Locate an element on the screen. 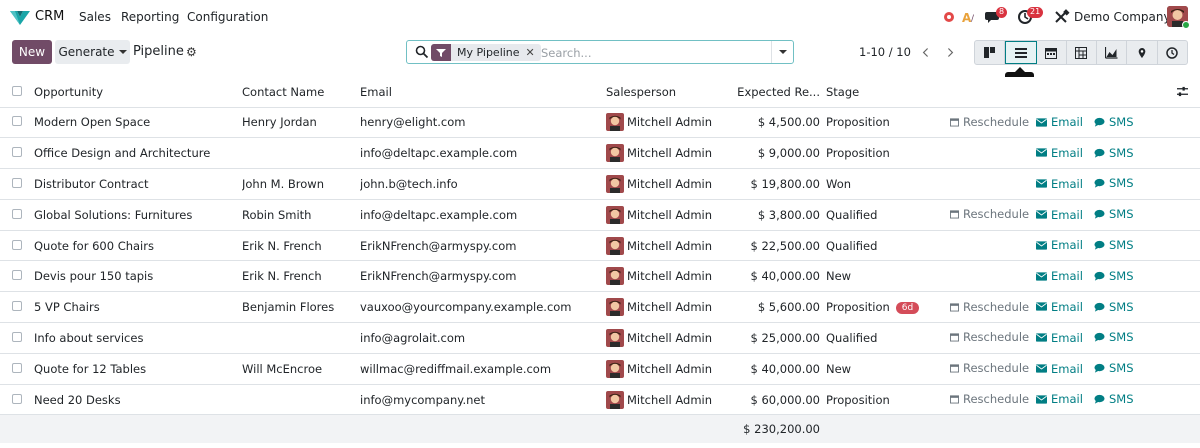  view-kanban-button is located at coordinates (990, 52).